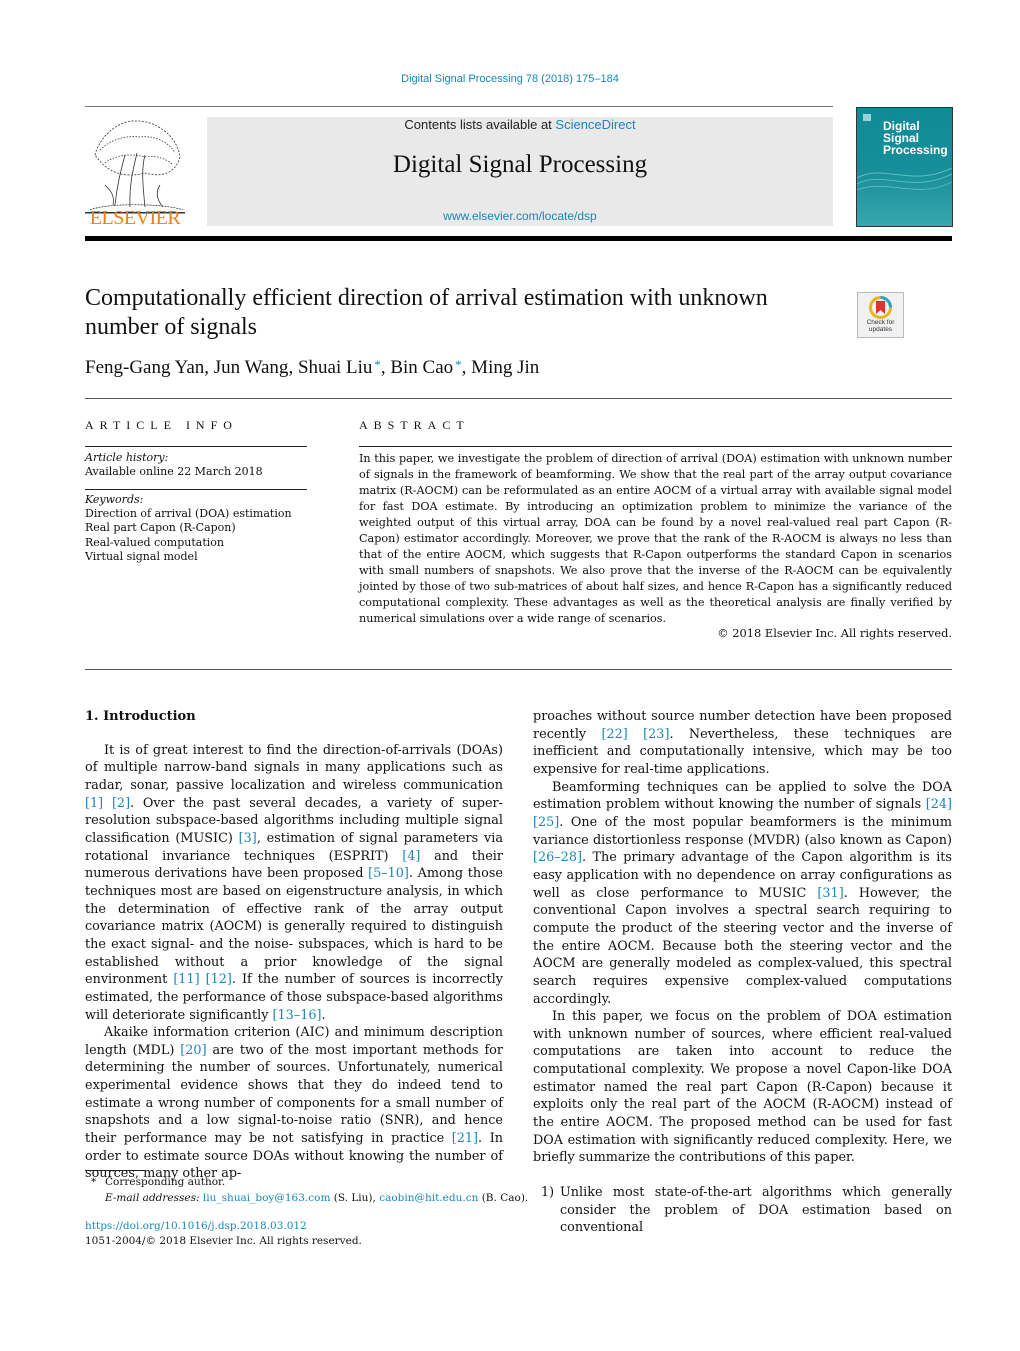  Describe the element at coordinates (421, 367) in the screenshot. I see `author-name: Bin Cao` at that location.